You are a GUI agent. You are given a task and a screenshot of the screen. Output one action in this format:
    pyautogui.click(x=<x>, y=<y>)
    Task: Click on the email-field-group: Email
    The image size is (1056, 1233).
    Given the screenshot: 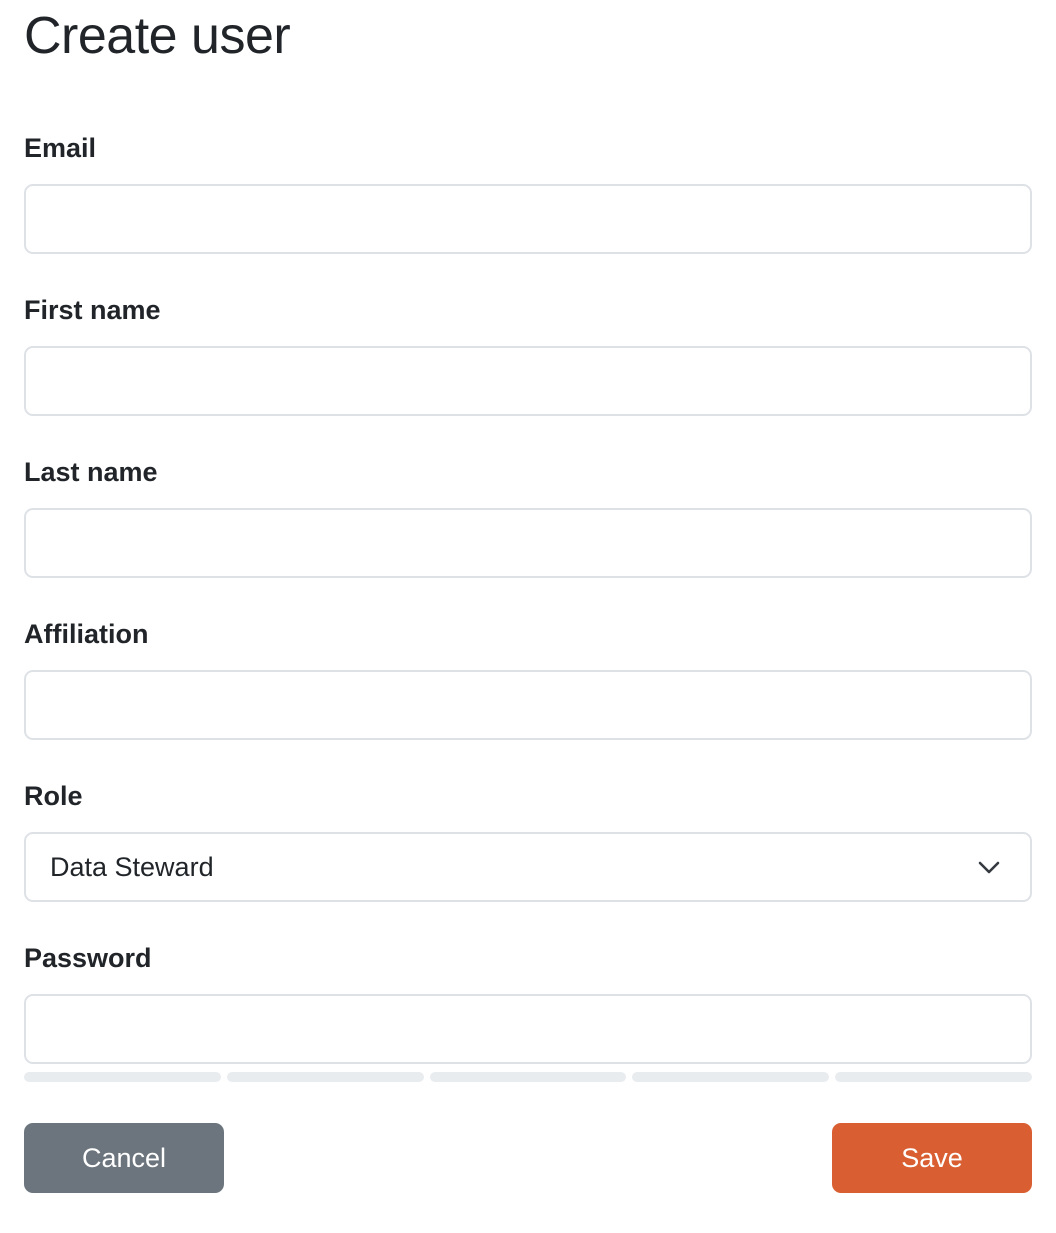 What is the action you would take?
    pyautogui.click(x=528, y=191)
    